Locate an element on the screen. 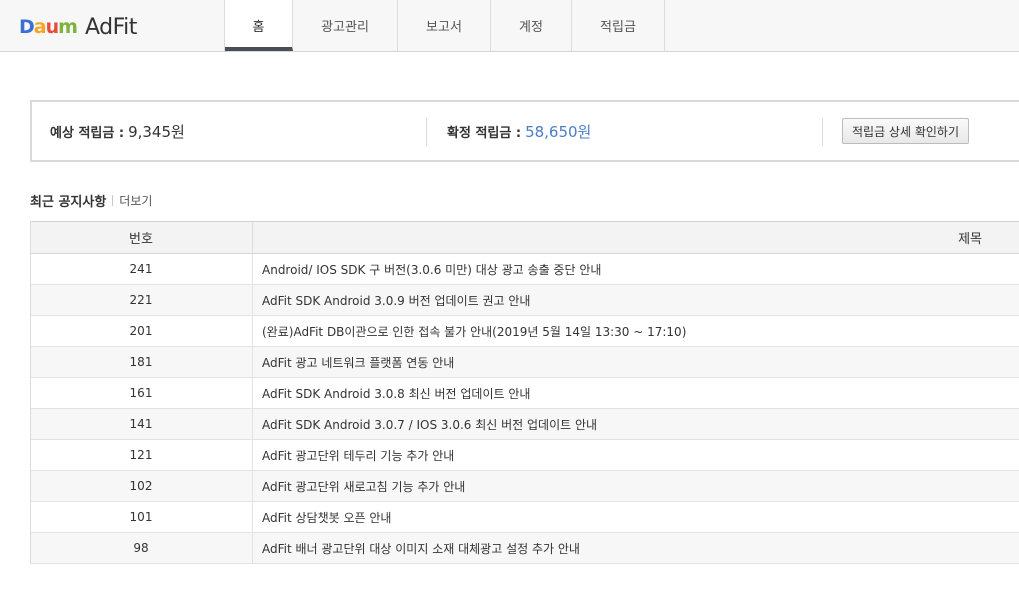 This screenshot has width=1019, height=593. logo-letter: a is located at coordinates (40, 27).